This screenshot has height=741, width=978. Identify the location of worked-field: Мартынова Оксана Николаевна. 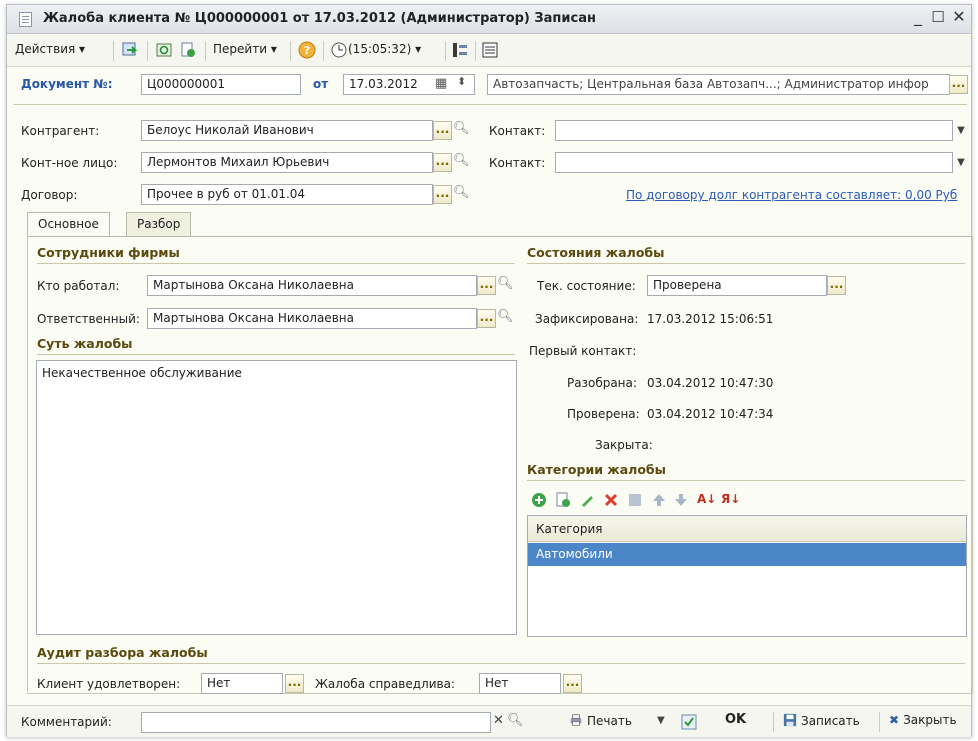
(312, 285).